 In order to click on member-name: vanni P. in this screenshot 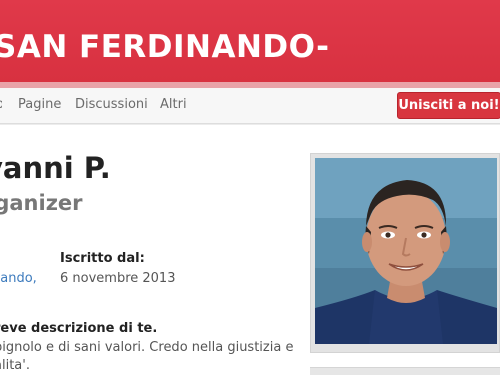, I will do `click(55, 168)`.